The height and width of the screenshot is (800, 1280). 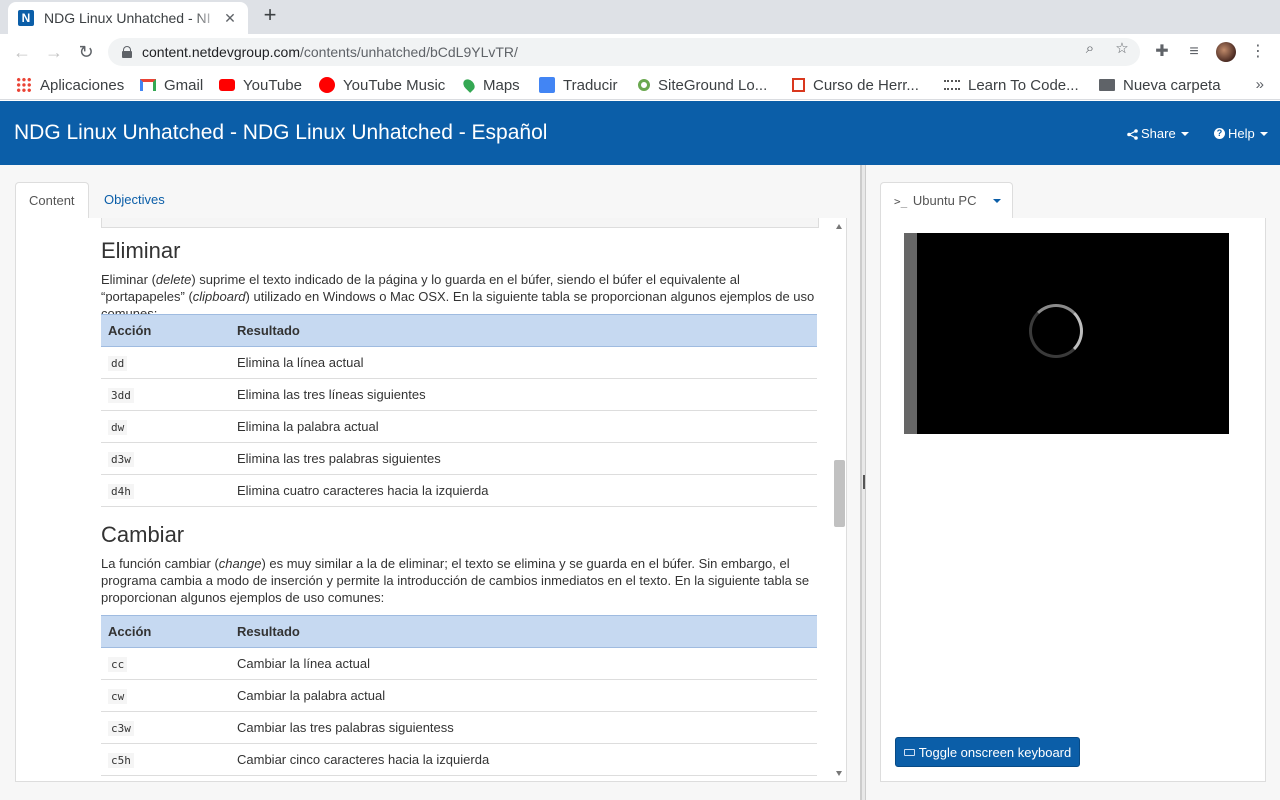 What do you see at coordinates (460, 223) in the screenshot?
I see `previous-section-box` at bounding box center [460, 223].